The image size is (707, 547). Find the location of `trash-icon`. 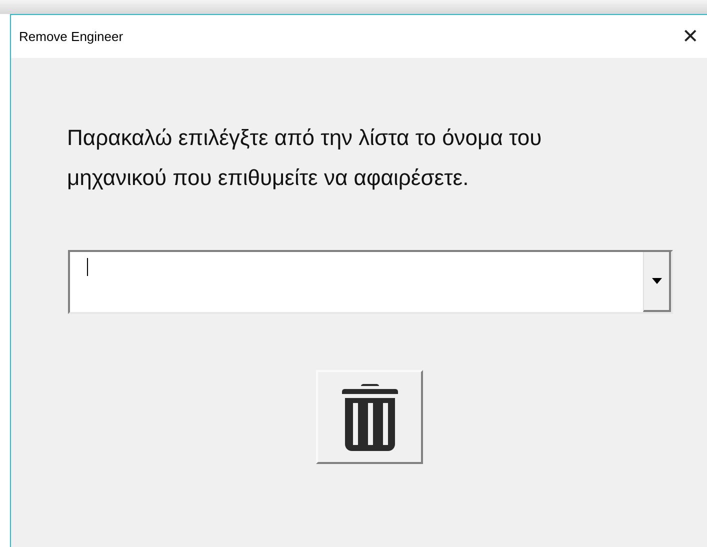

trash-icon is located at coordinates (370, 417).